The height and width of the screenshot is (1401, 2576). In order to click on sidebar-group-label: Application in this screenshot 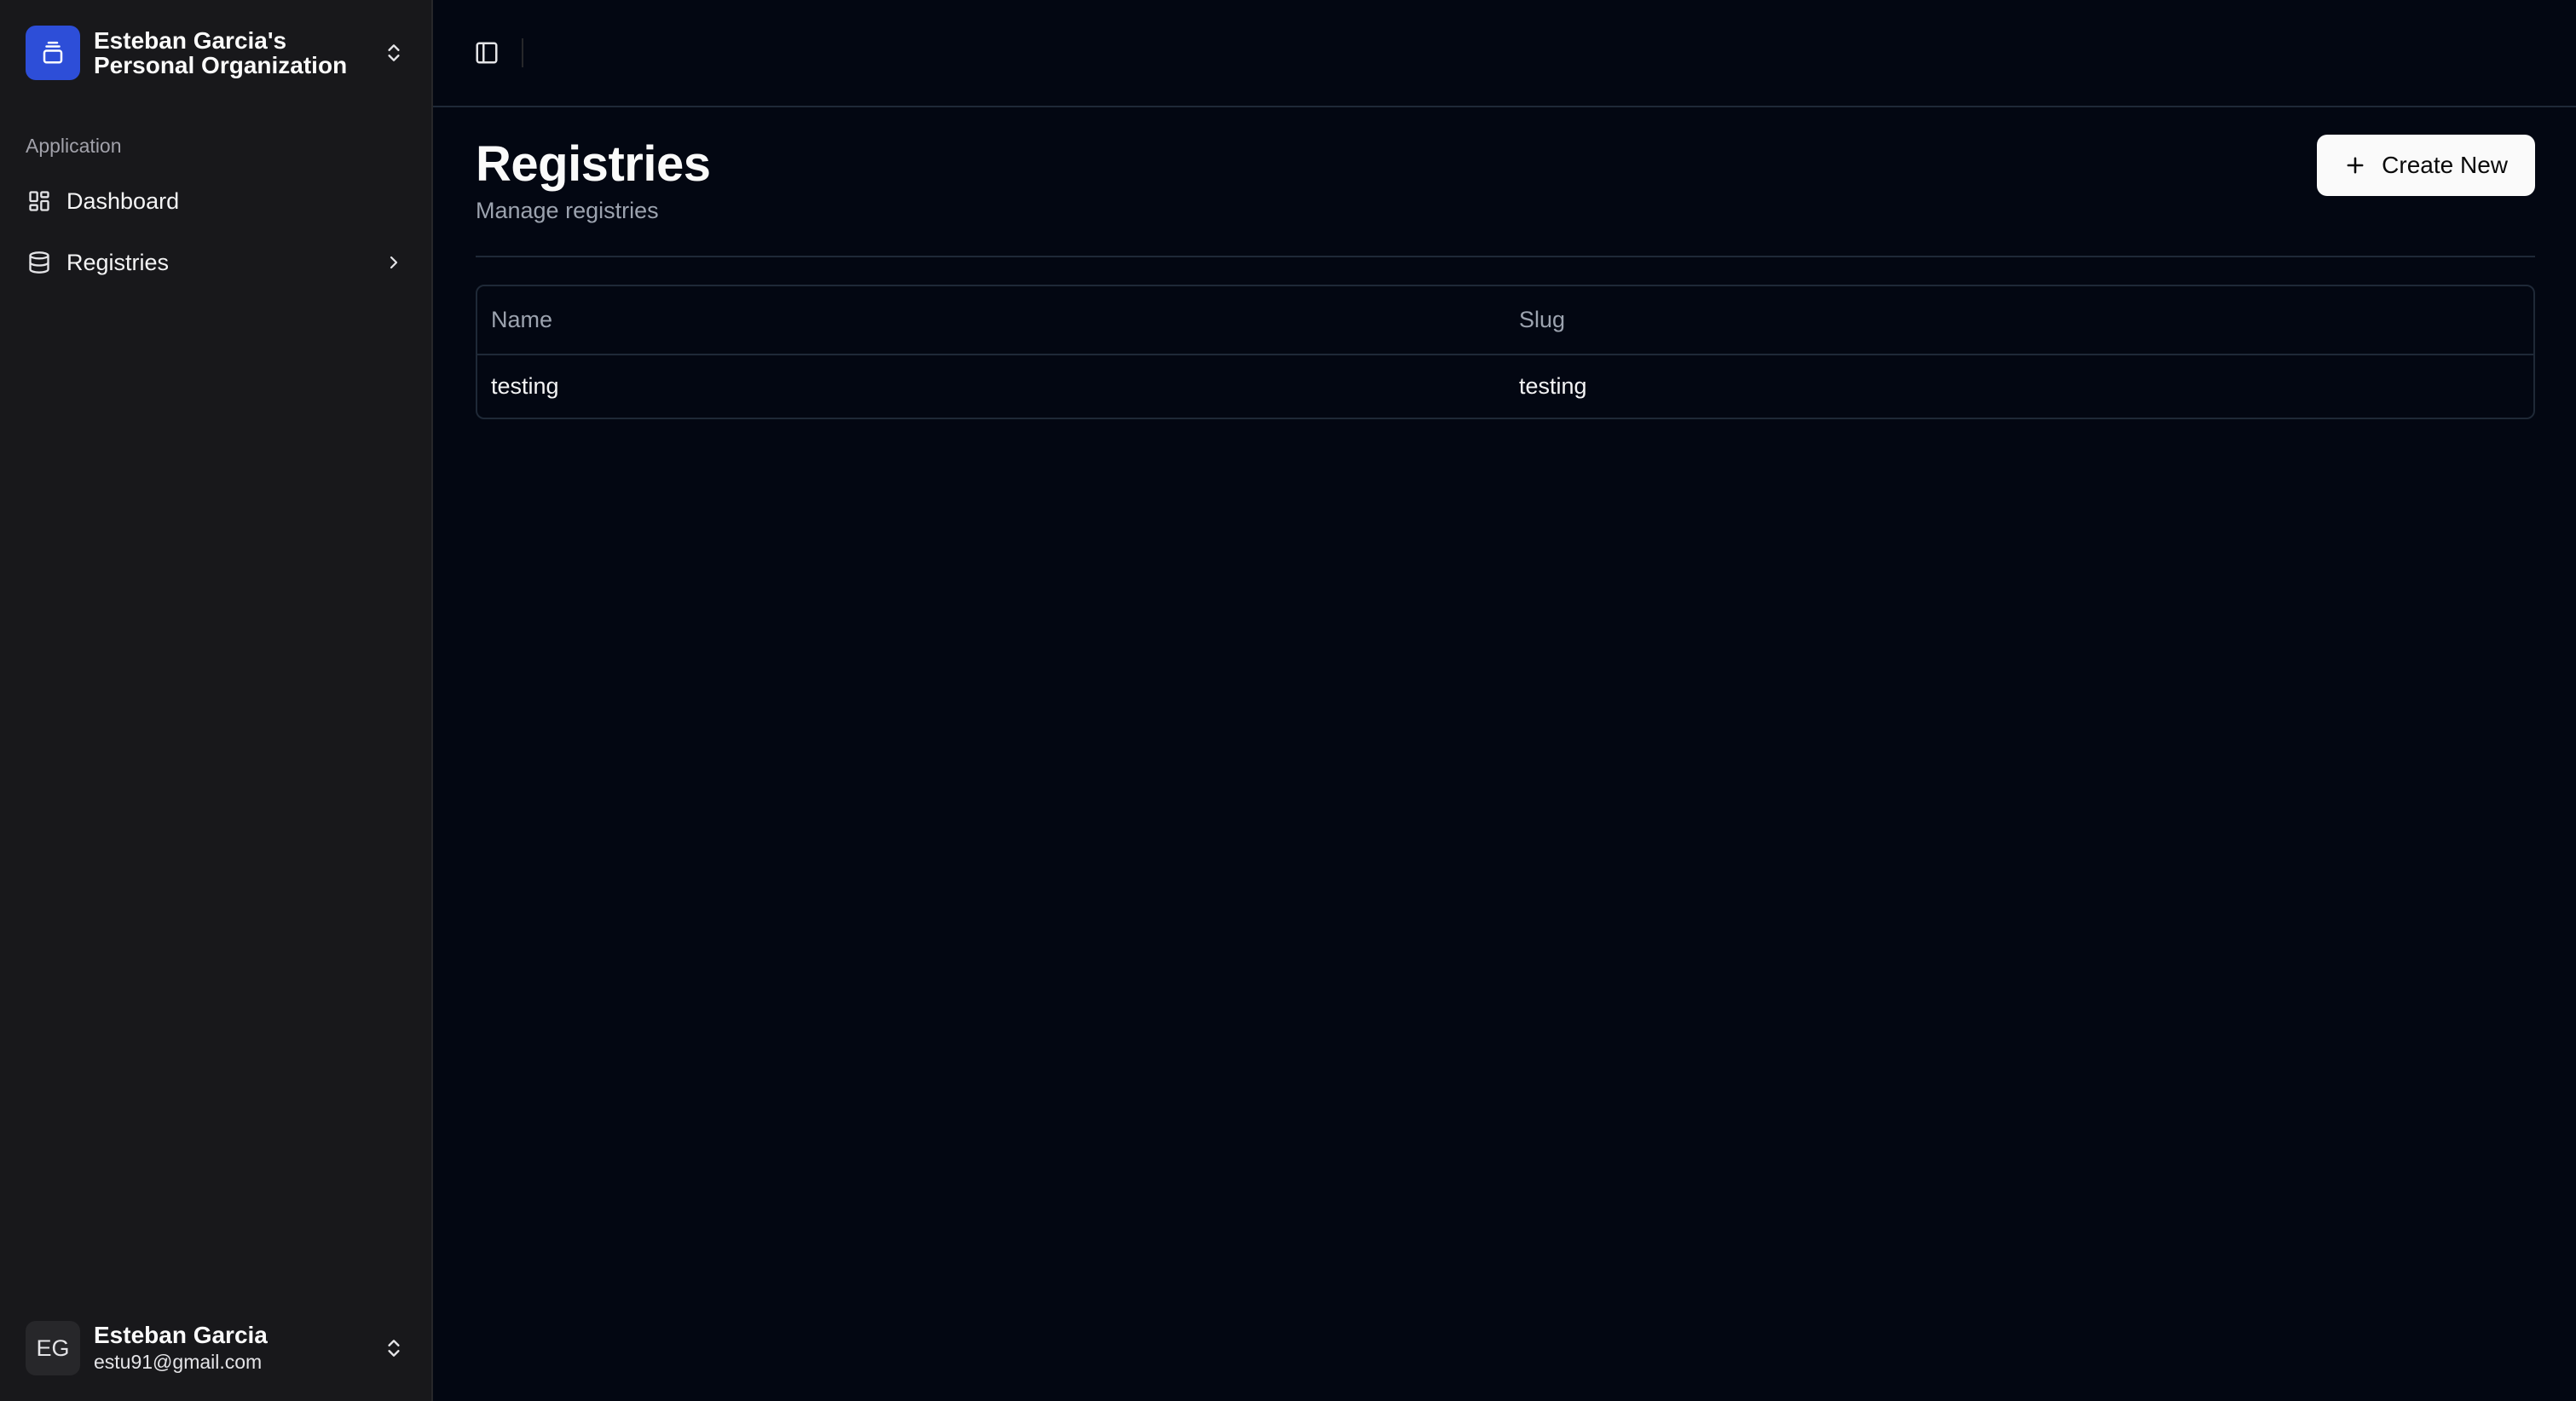, I will do `click(74, 146)`.